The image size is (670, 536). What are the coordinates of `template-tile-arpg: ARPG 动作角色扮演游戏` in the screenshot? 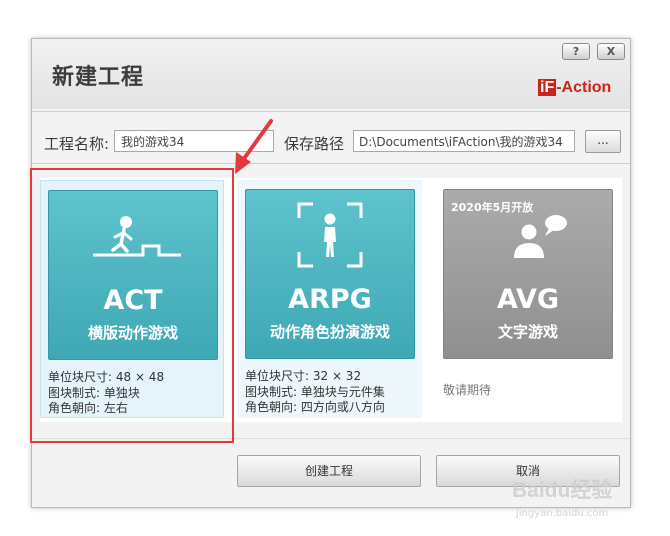 It's located at (330, 274).